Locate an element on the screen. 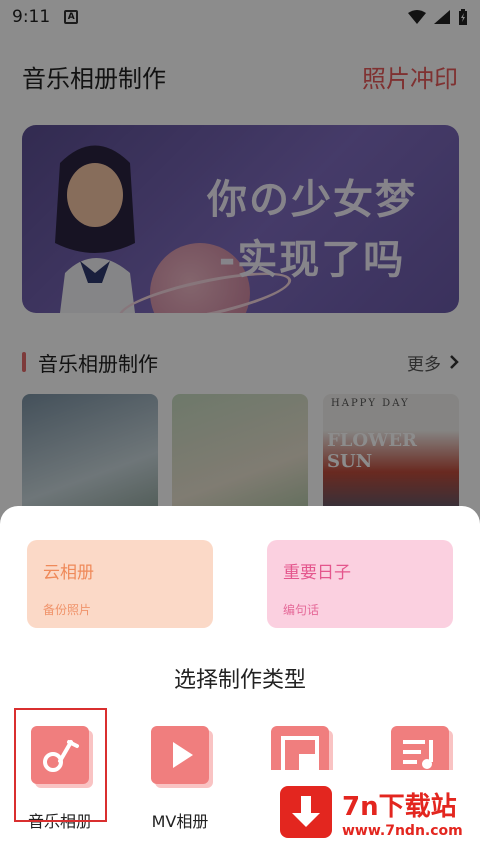 The height and width of the screenshot is (854, 480). watermark-text: 7n下载站 www.7ndn.com is located at coordinates (402, 812).